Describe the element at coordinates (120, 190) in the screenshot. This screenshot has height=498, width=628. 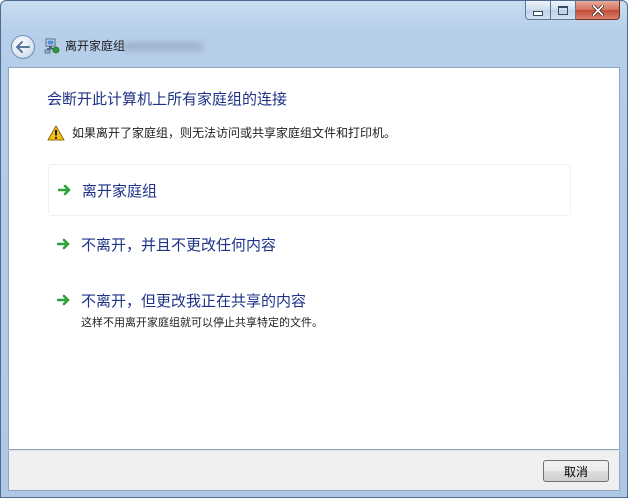
I see `option-title: 离开家庭组` at that location.